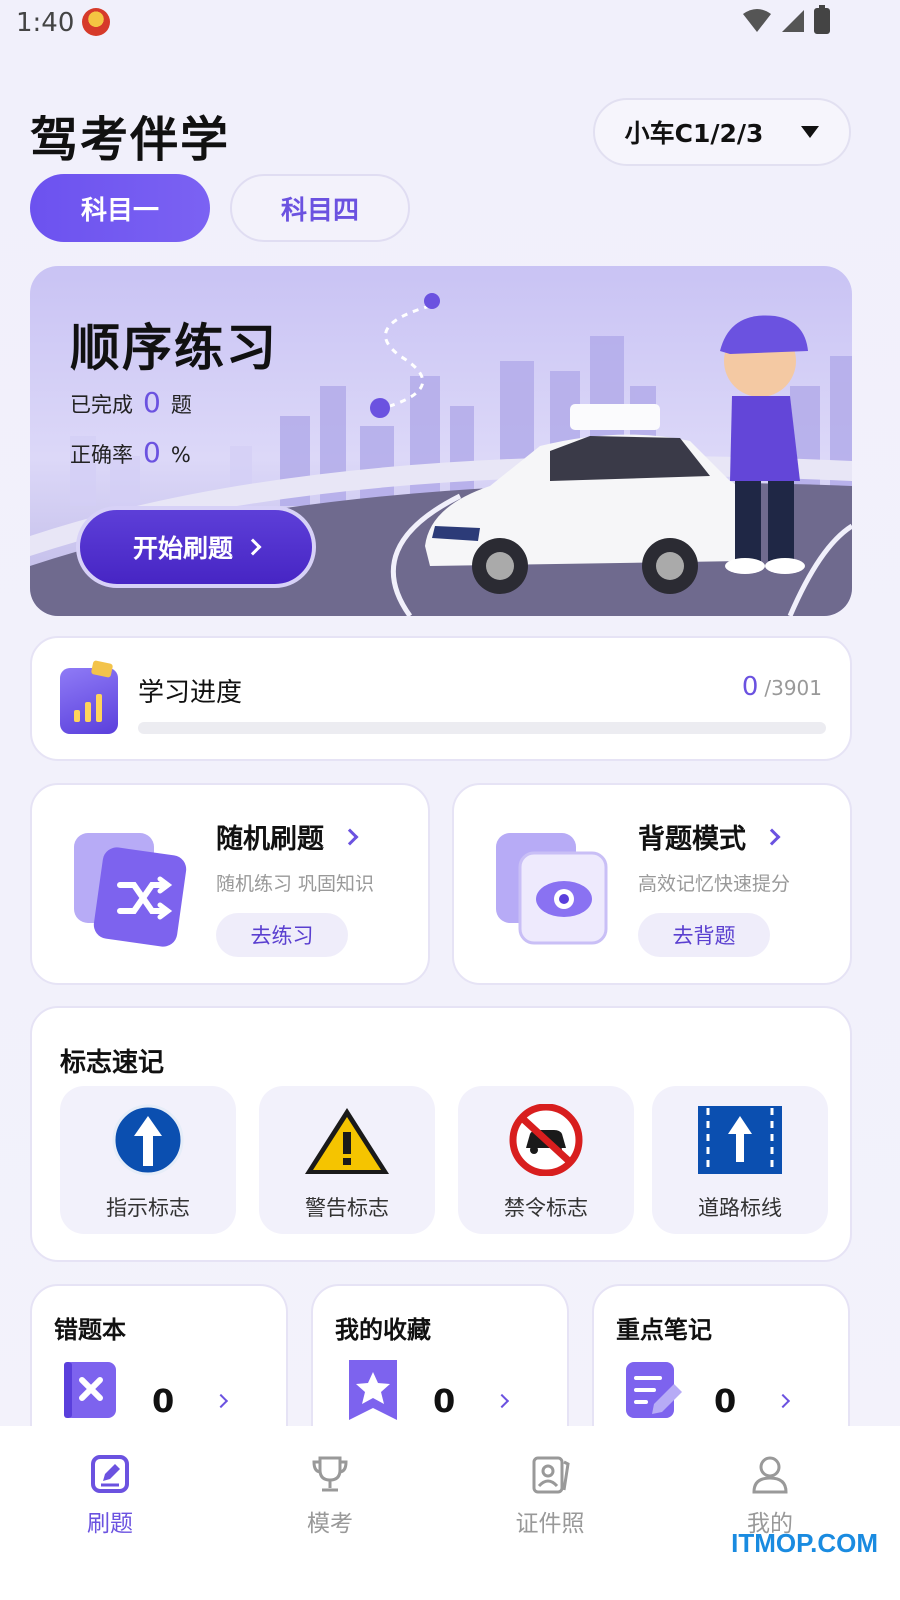 This screenshot has height=1600, width=900. Describe the element at coordinates (130, 890) in the screenshot. I see `shuffle-icon` at that location.